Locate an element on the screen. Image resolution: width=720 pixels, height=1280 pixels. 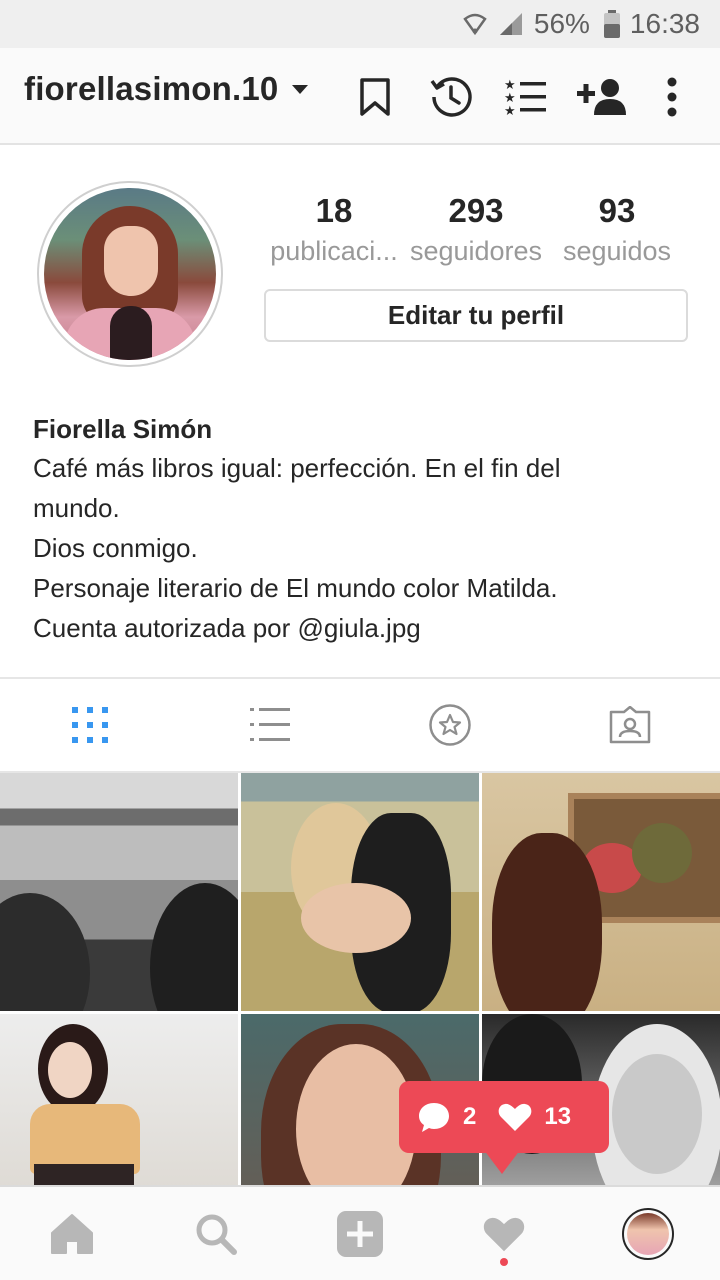
notification-pointer is located at coordinates (502, 1162).